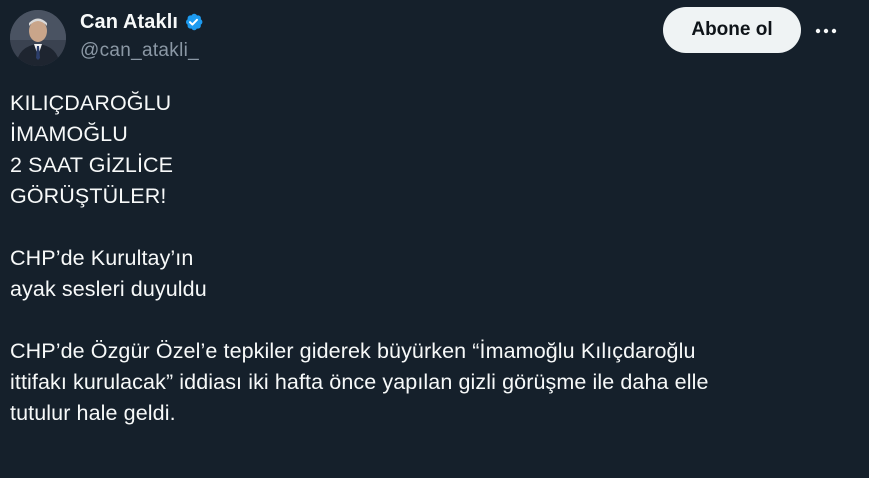  I want to click on name-row: Can Ataklı, so click(142, 22).